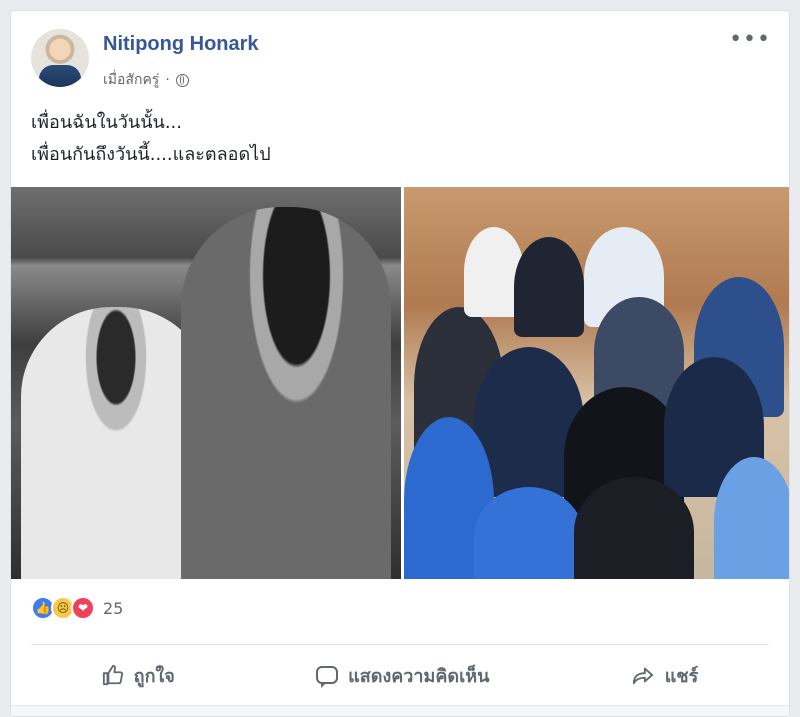 The height and width of the screenshot is (717, 800). Describe the element at coordinates (182, 80) in the screenshot. I see `globe-icon` at that location.